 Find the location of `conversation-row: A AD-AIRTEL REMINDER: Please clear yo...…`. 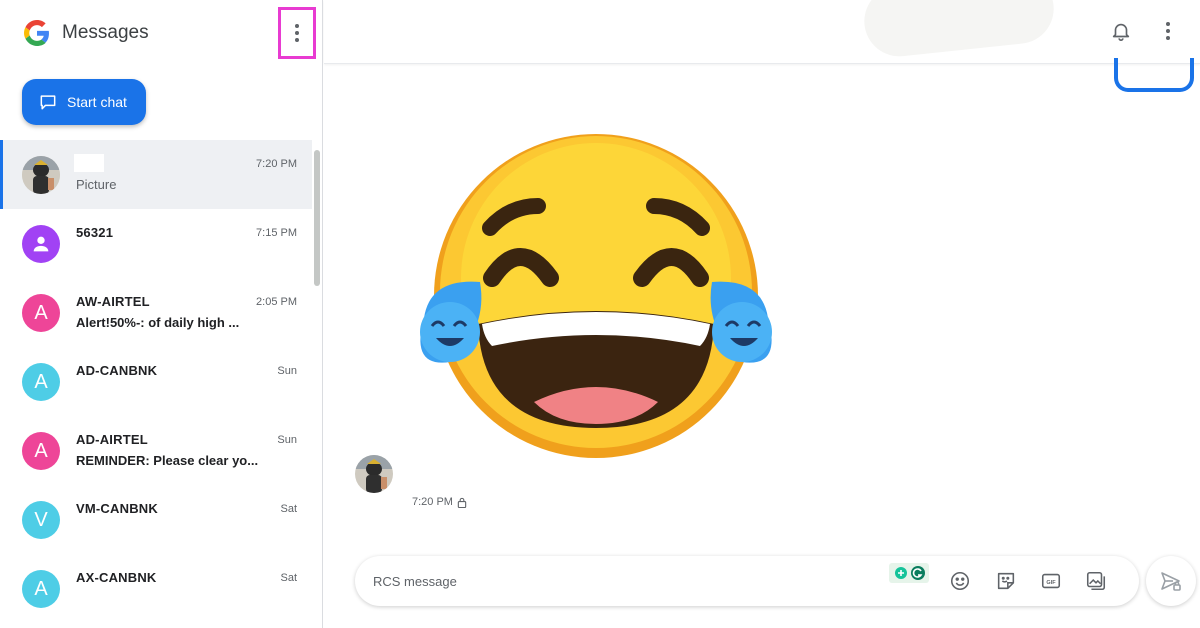

conversation-row: A AD-AIRTEL REMINDER: Please clear yo...… is located at coordinates (156, 450).